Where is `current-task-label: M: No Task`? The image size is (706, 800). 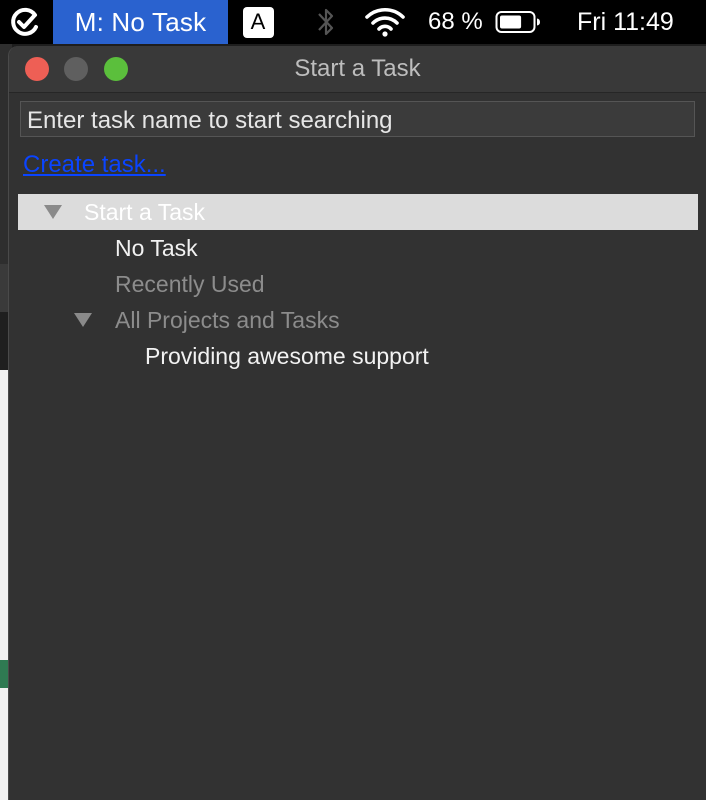 current-task-label: M: No Task is located at coordinates (140, 21).